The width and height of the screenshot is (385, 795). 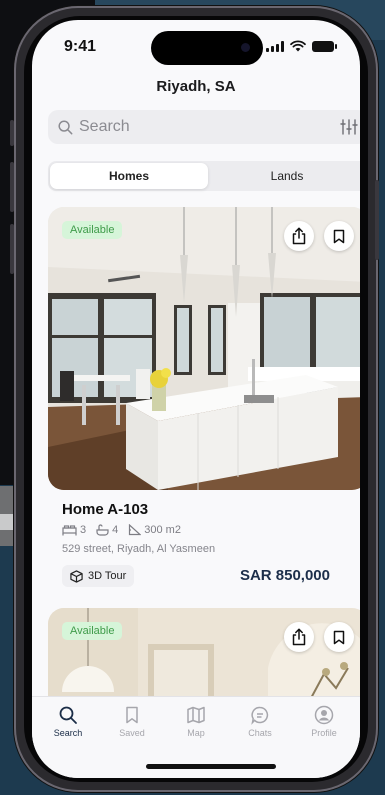 What do you see at coordinates (209, 127) in the screenshot?
I see `search-input` at bounding box center [209, 127].